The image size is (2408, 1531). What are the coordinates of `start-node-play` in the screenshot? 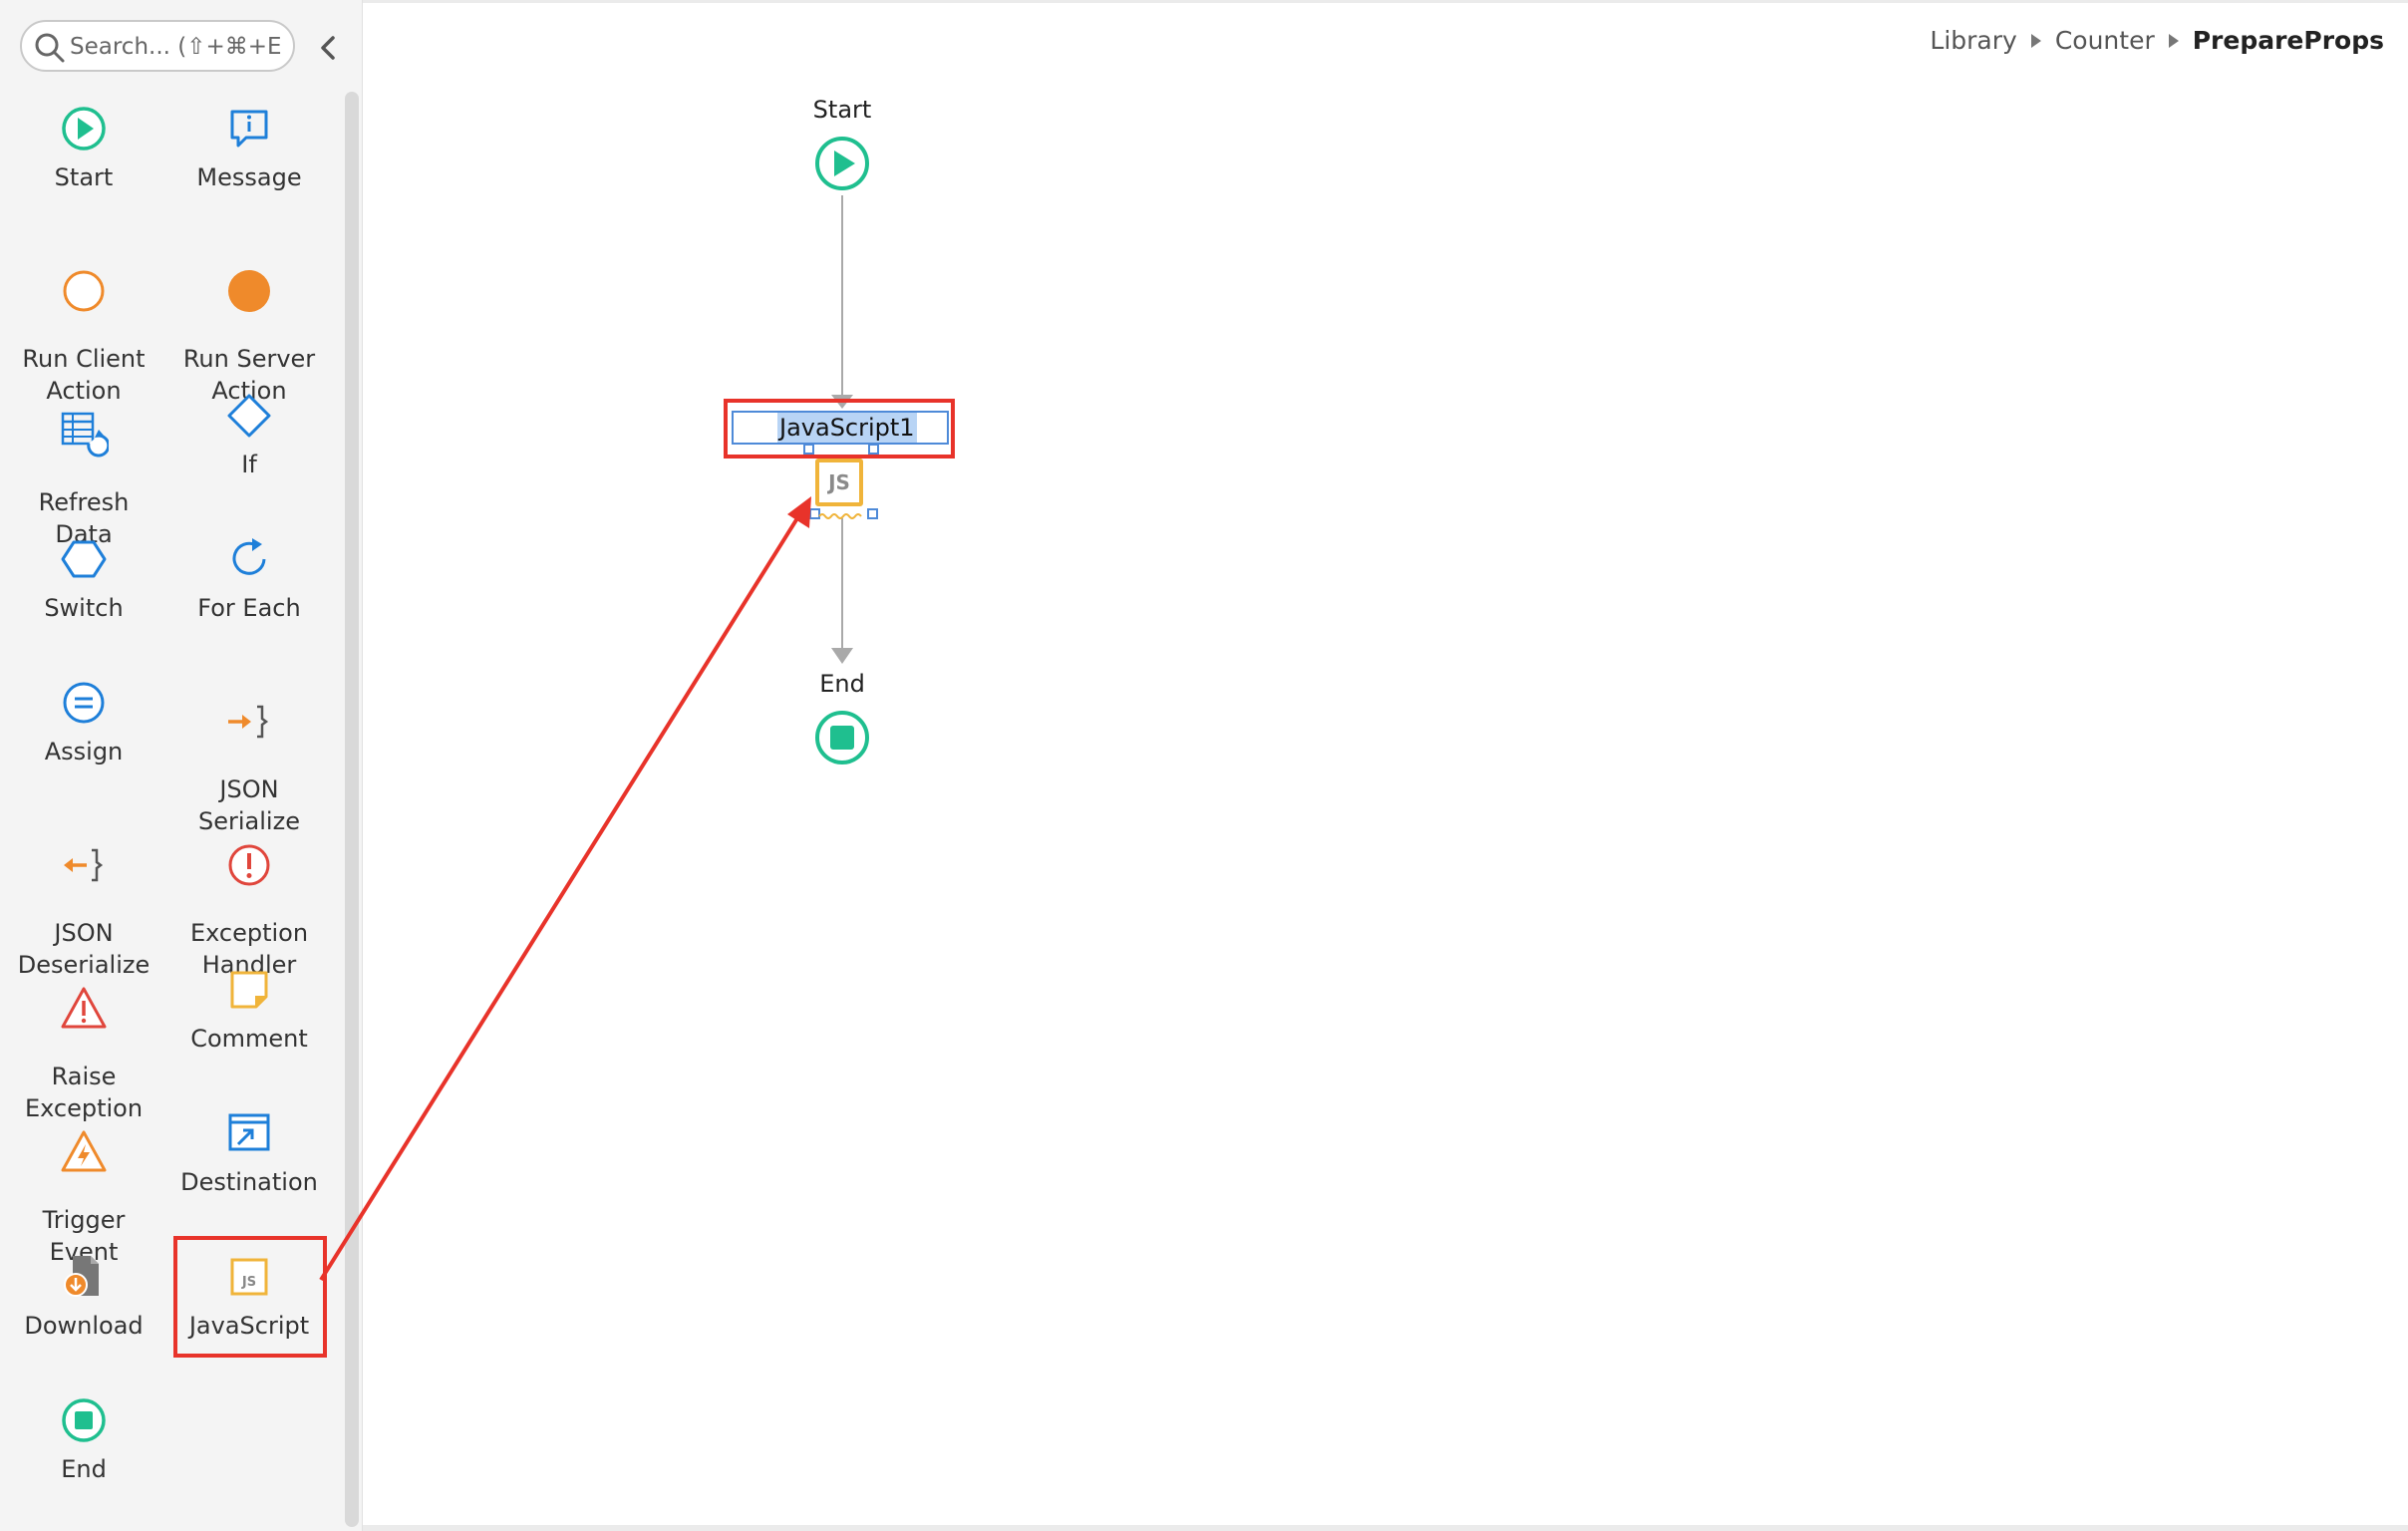 It's located at (844, 163).